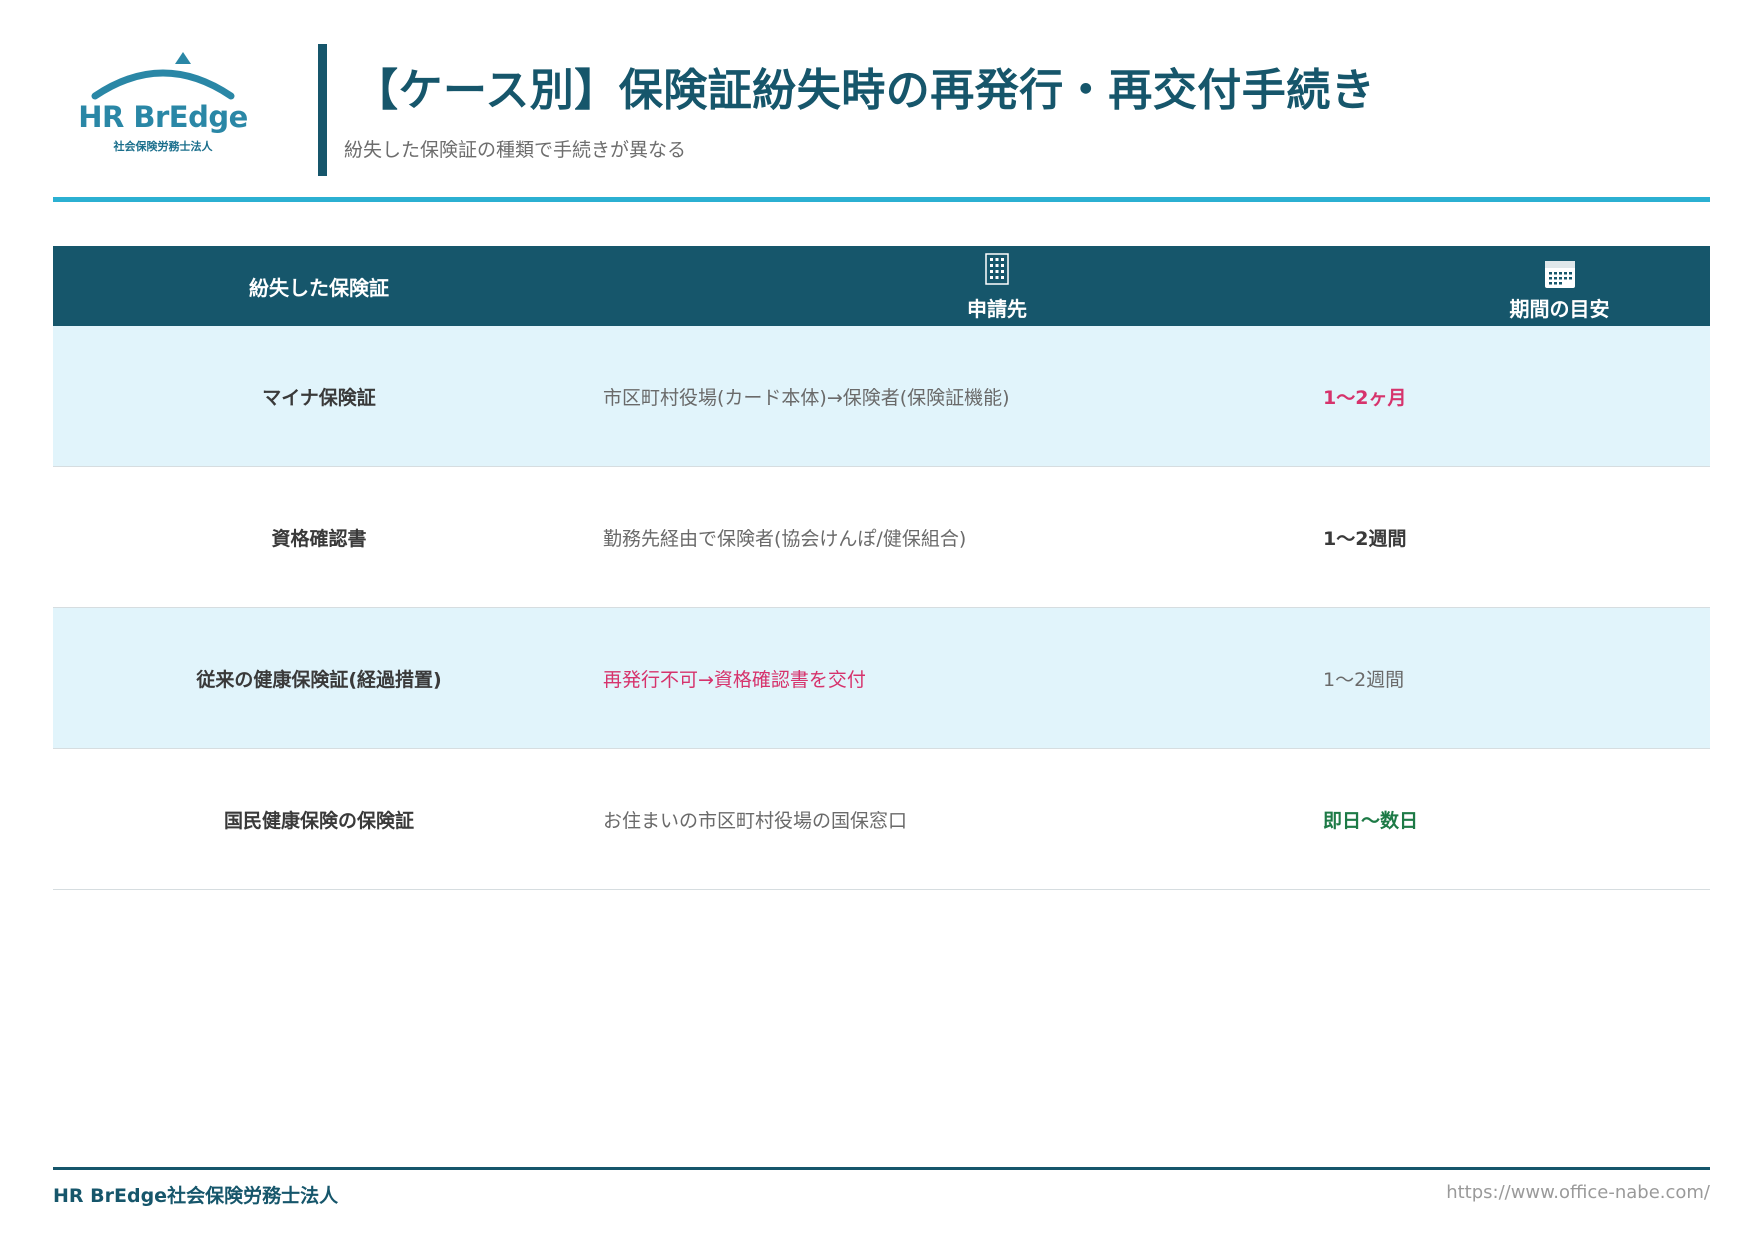 This screenshot has width=1753, height=1240. What do you see at coordinates (322, 110) in the screenshot?
I see `title-accent-bar` at bounding box center [322, 110].